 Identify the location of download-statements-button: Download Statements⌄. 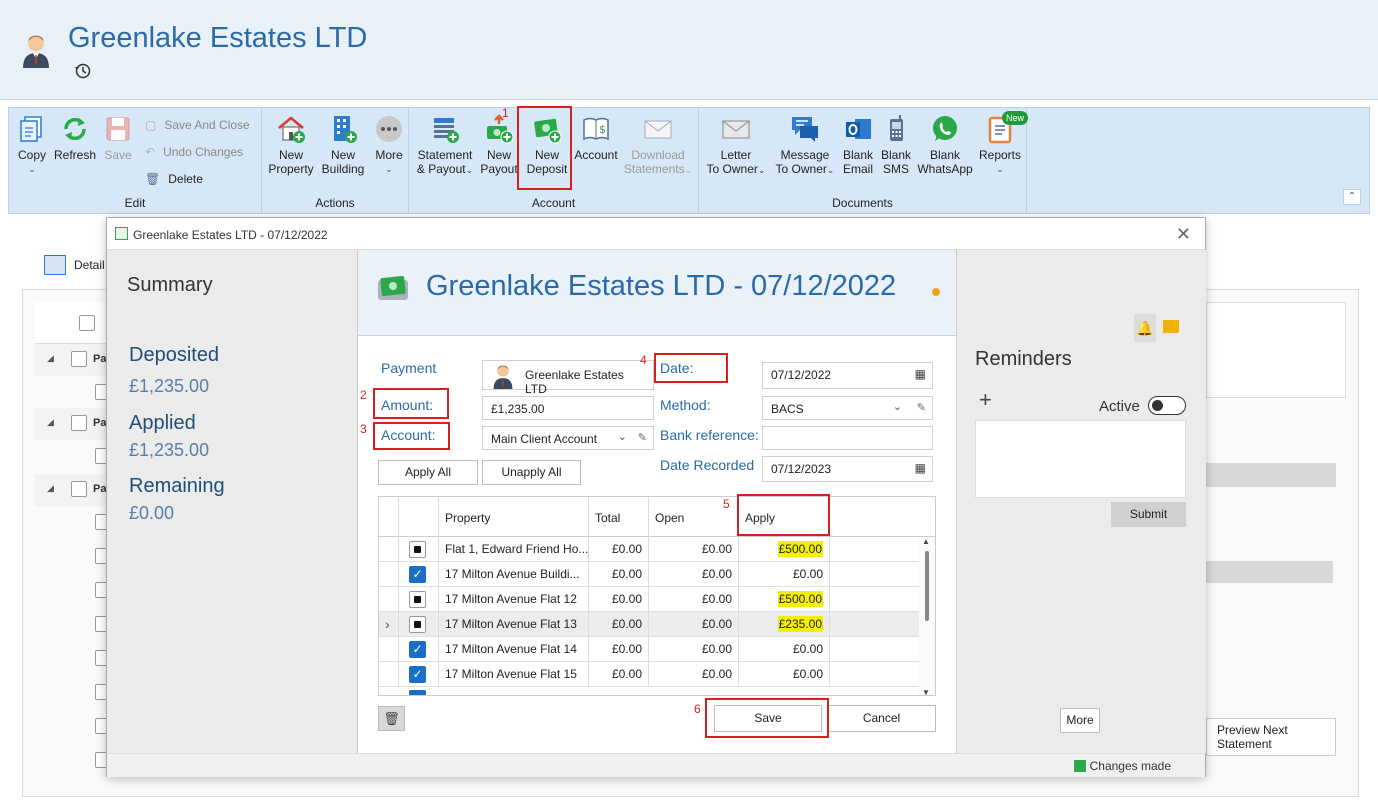
(658, 145).